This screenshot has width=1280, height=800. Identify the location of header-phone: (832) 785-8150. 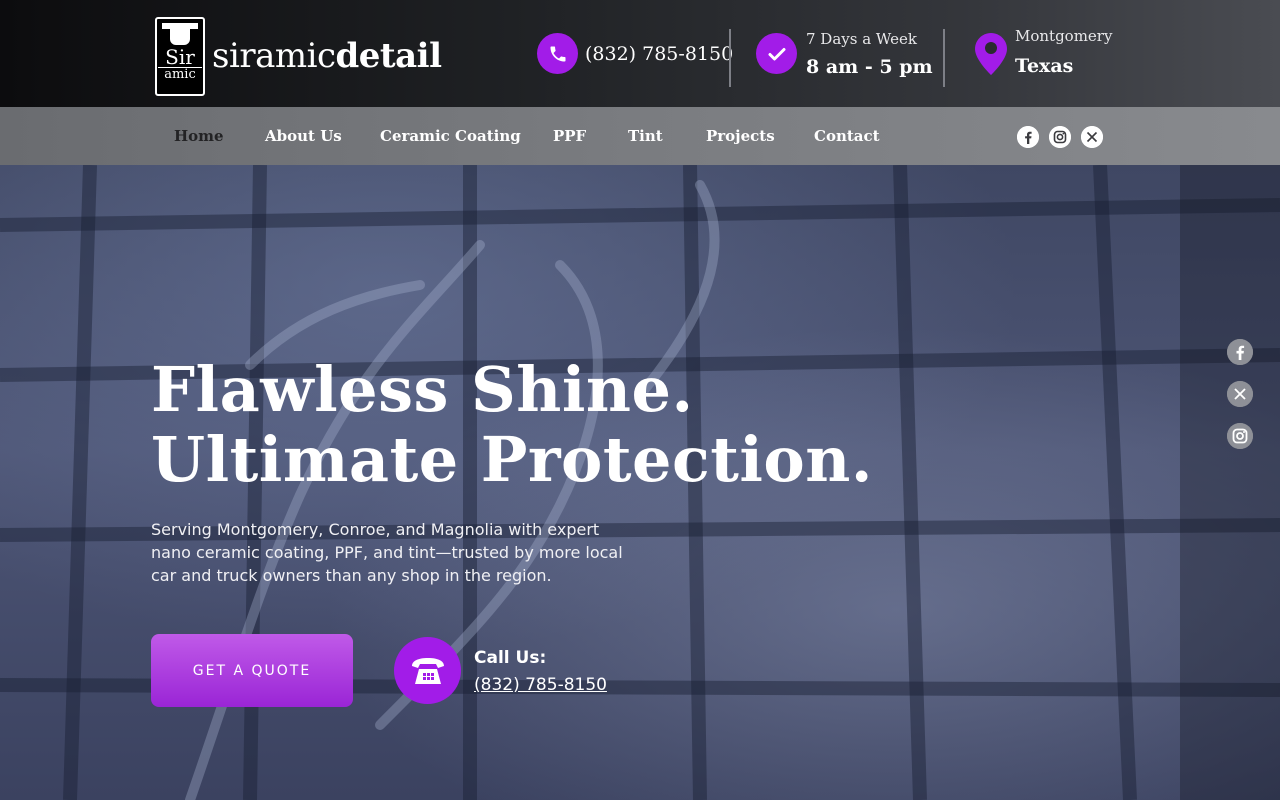
(635, 53).